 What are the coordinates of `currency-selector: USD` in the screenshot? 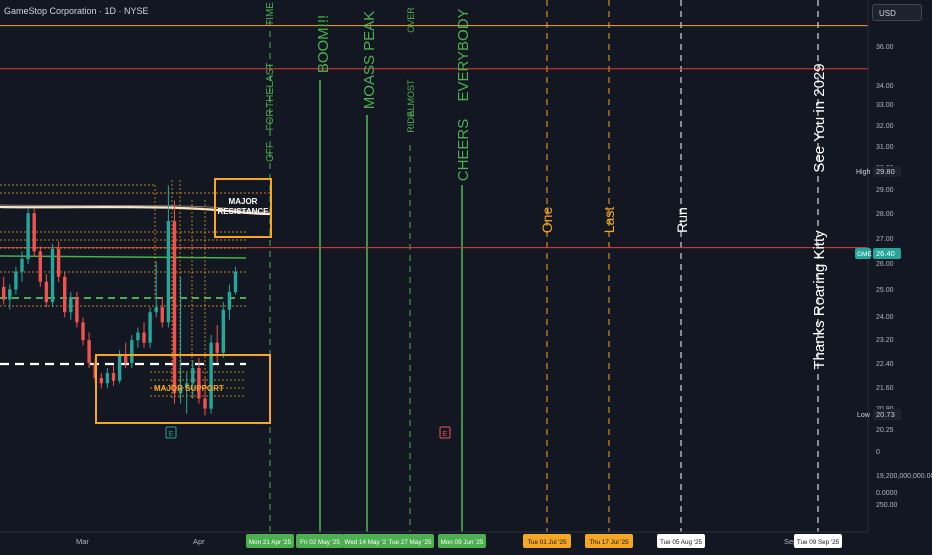 It's located at (897, 12).